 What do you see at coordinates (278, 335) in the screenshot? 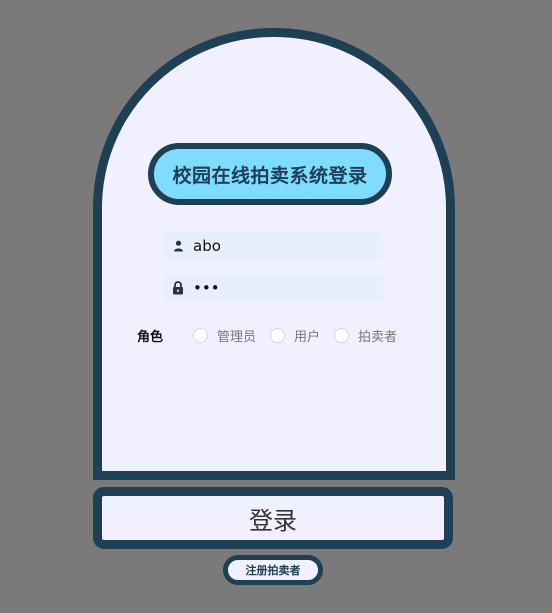
I see `radio-user` at bounding box center [278, 335].